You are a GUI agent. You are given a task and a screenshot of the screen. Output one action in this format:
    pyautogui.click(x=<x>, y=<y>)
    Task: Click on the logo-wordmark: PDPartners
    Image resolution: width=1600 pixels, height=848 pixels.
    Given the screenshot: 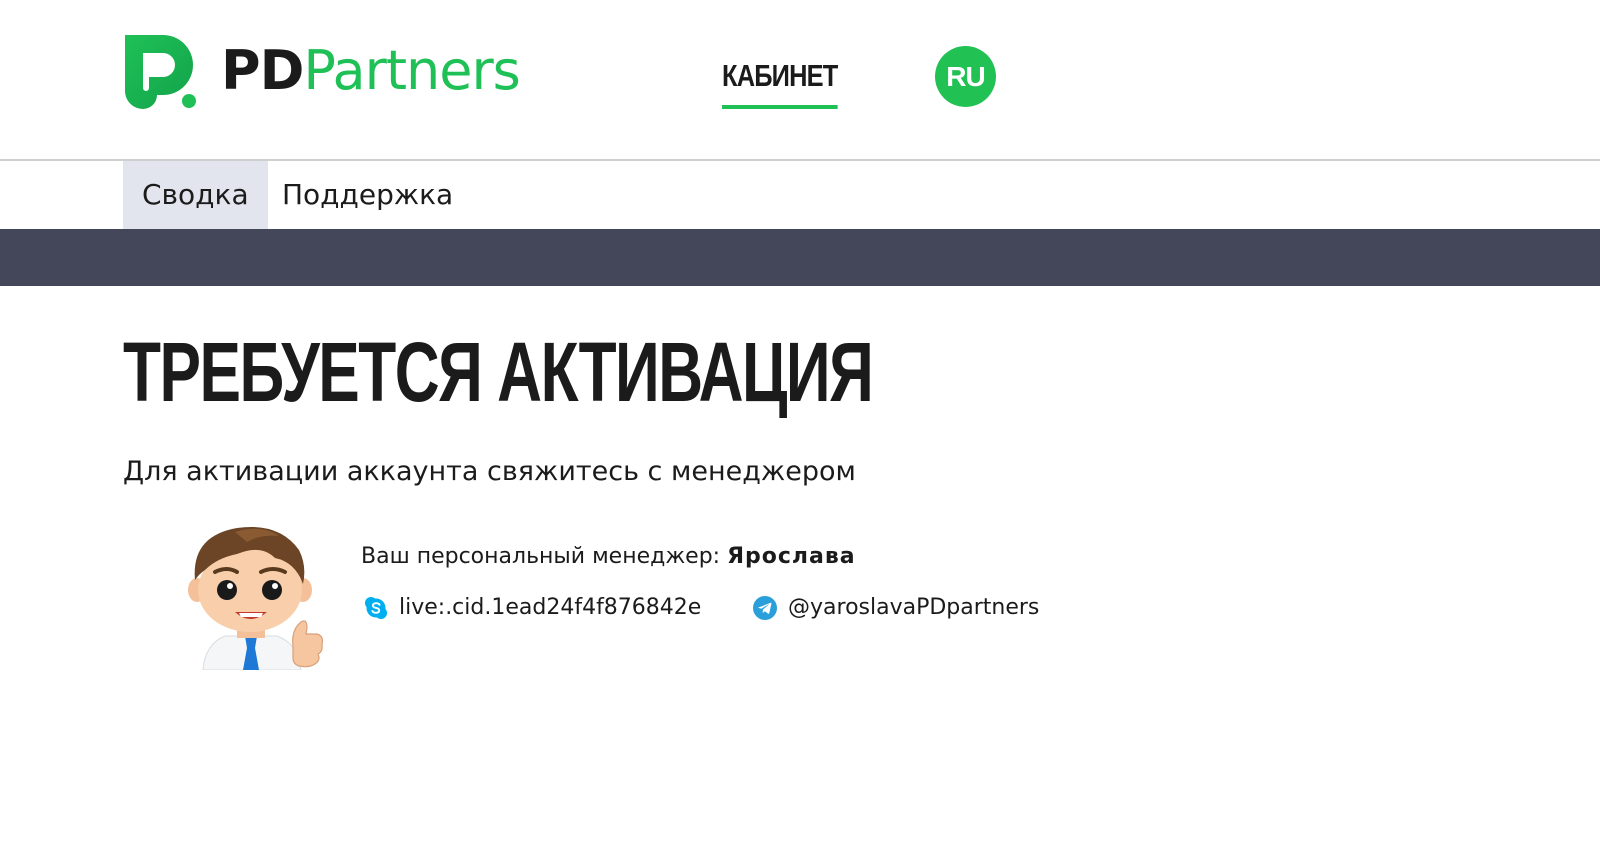 What is the action you would take?
    pyautogui.click(x=371, y=71)
    